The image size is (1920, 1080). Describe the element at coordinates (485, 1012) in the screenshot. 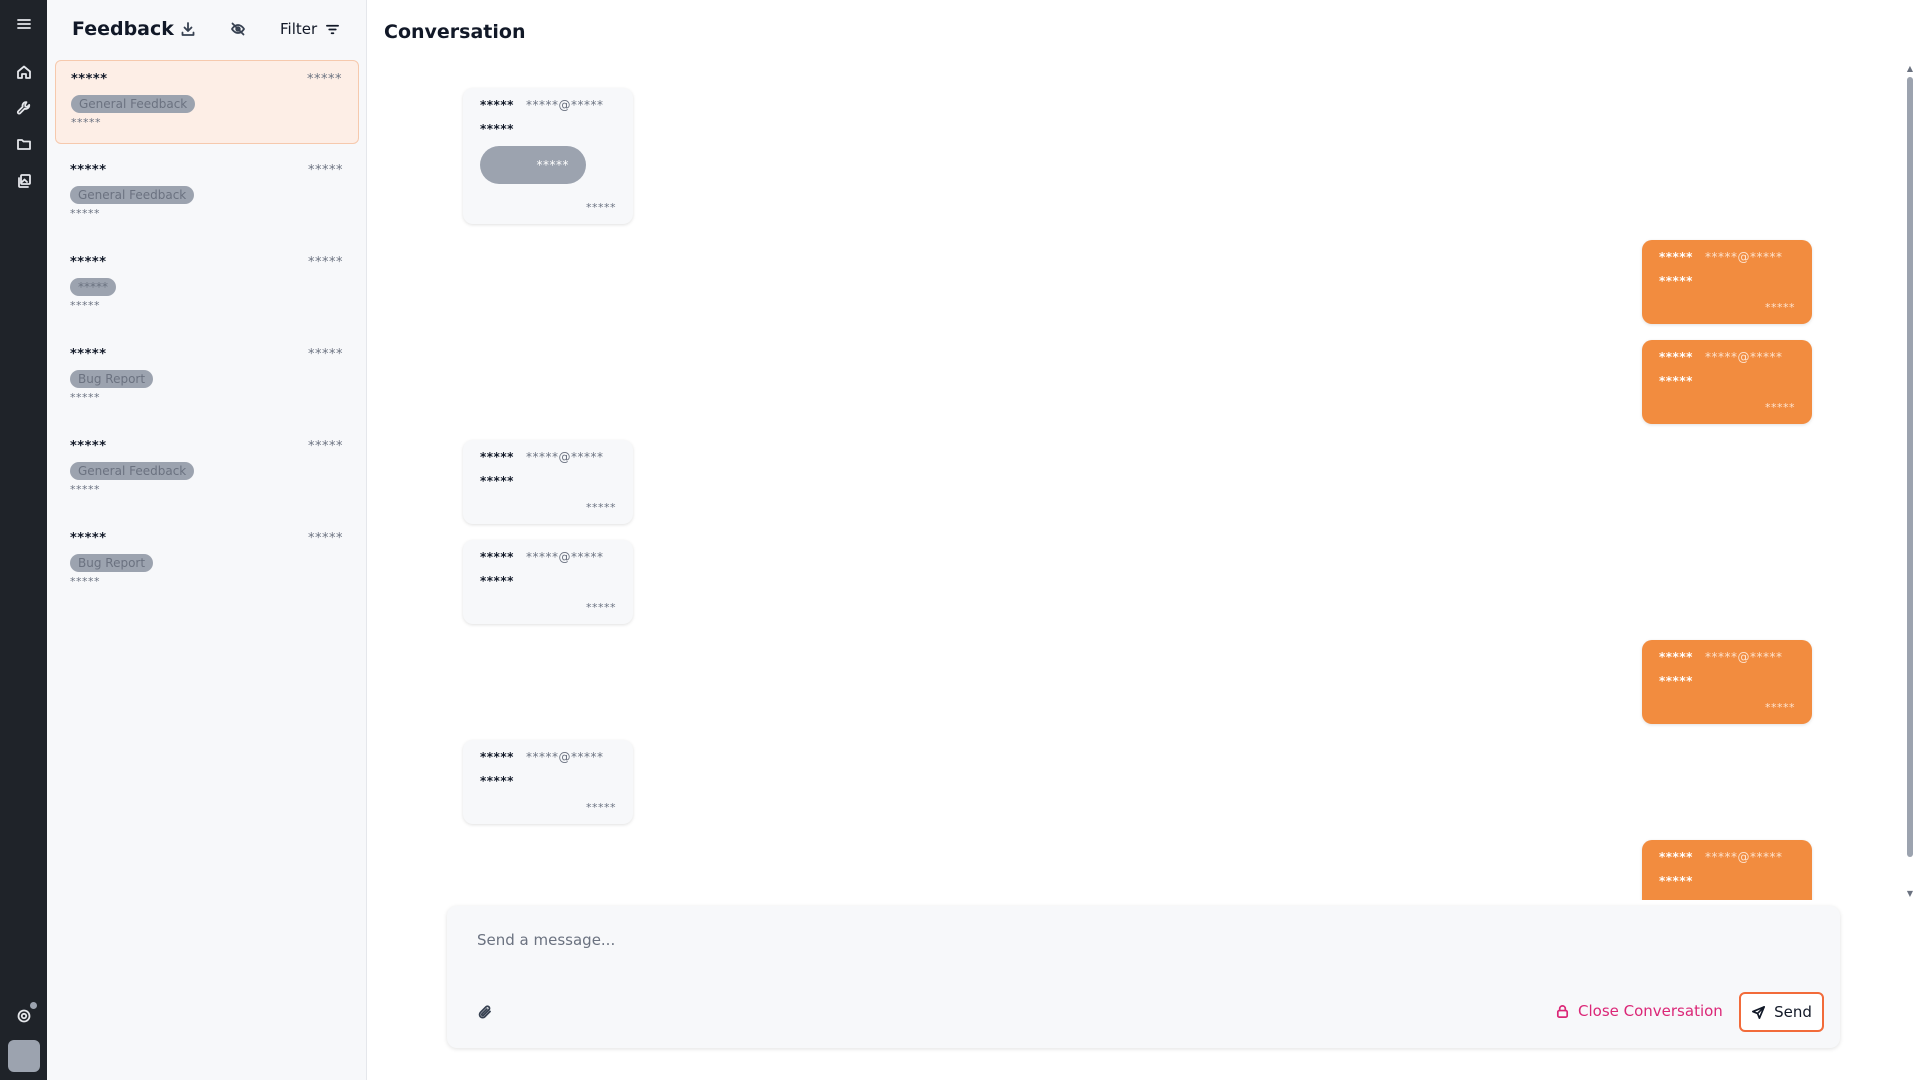

I see `paperclip-icon` at that location.